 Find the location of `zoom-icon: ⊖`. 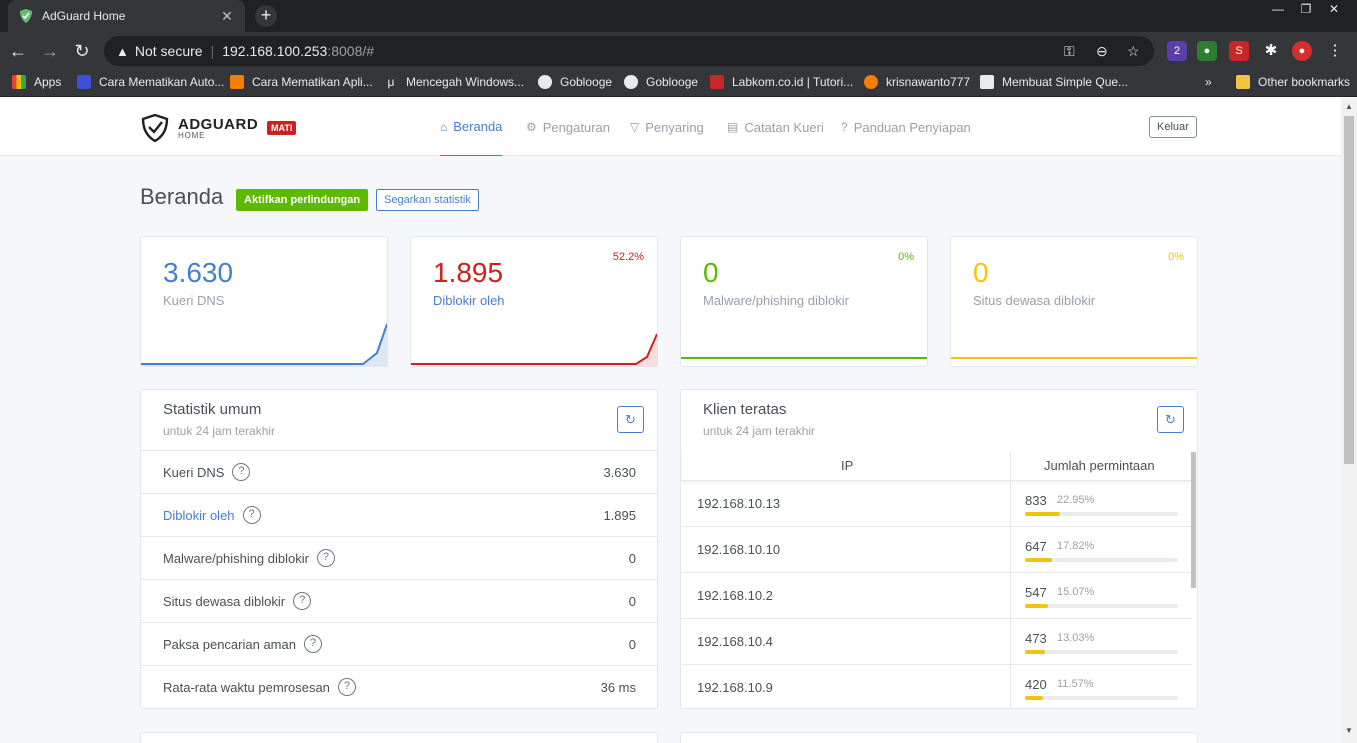

zoom-icon: ⊖ is located at coordinates (1102, 51).